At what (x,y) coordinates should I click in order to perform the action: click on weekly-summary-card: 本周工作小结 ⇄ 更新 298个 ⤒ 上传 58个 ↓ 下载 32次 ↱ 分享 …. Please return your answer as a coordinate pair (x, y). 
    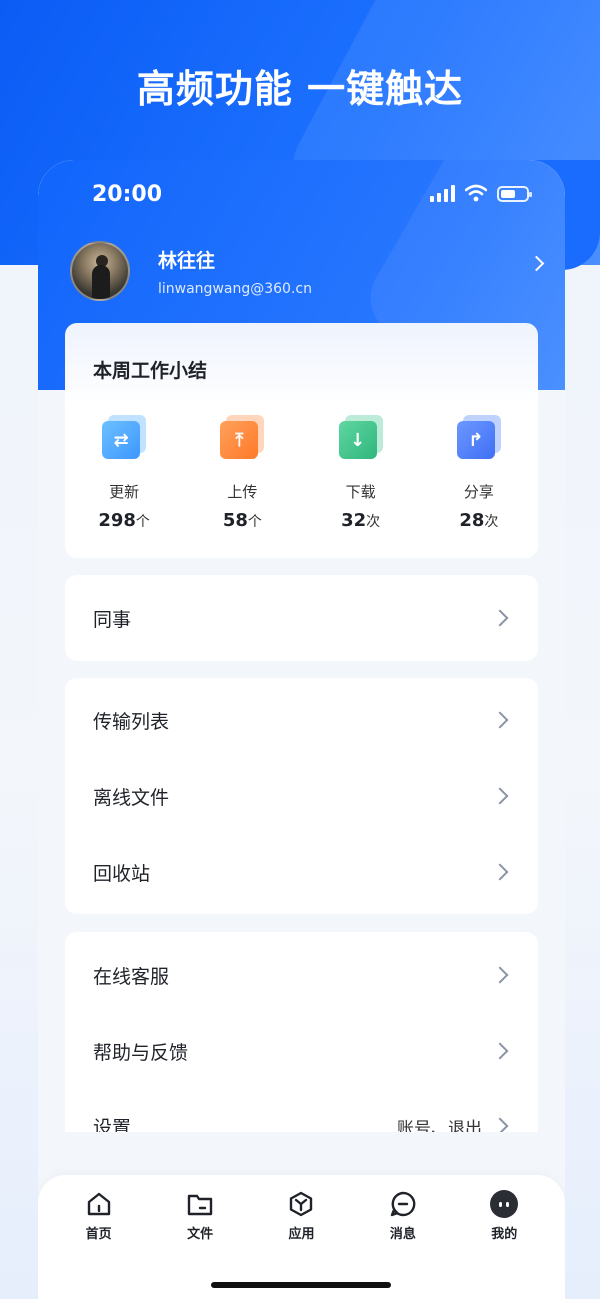
    Looking at the image, I should click on (301, 440).